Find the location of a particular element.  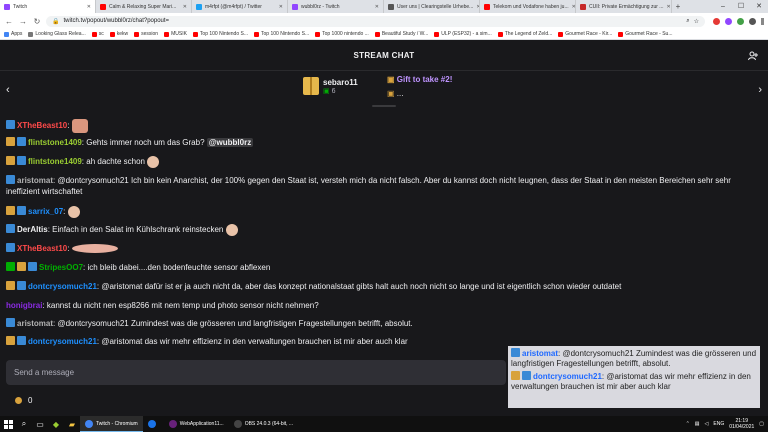

task-view-icon: ▭ is located at coordinates (40, 424).